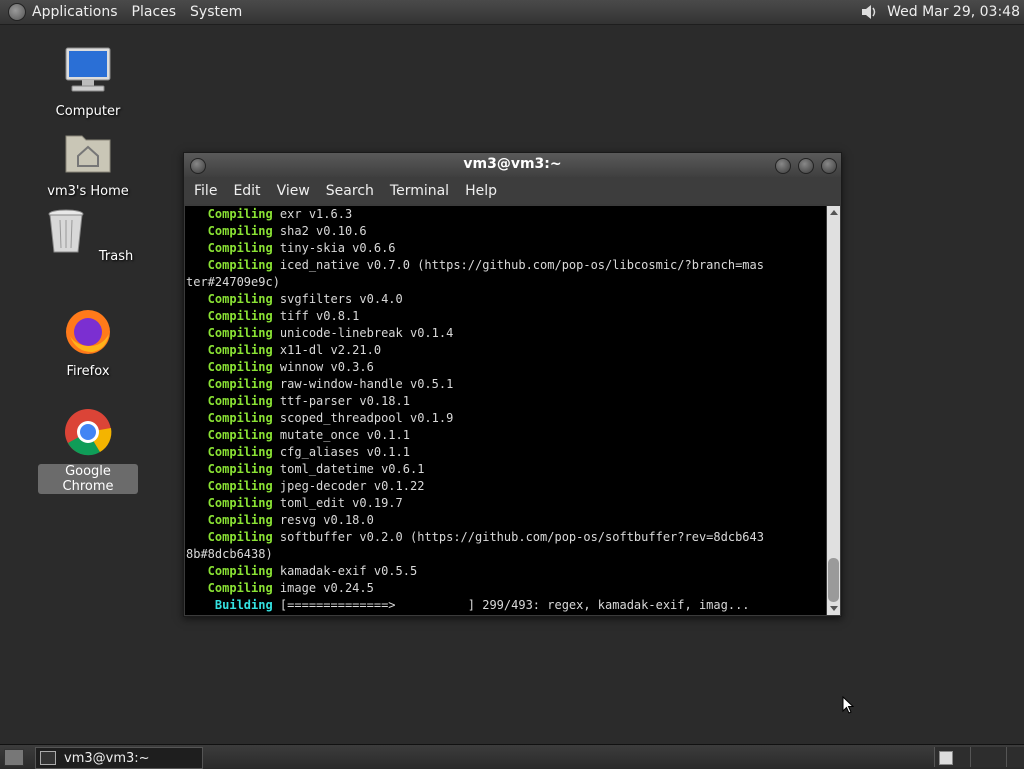 The width and height of the screenshot is (1024, 769). I want to click on line-text: mutate_once v0.1.1, so click(341, 435).